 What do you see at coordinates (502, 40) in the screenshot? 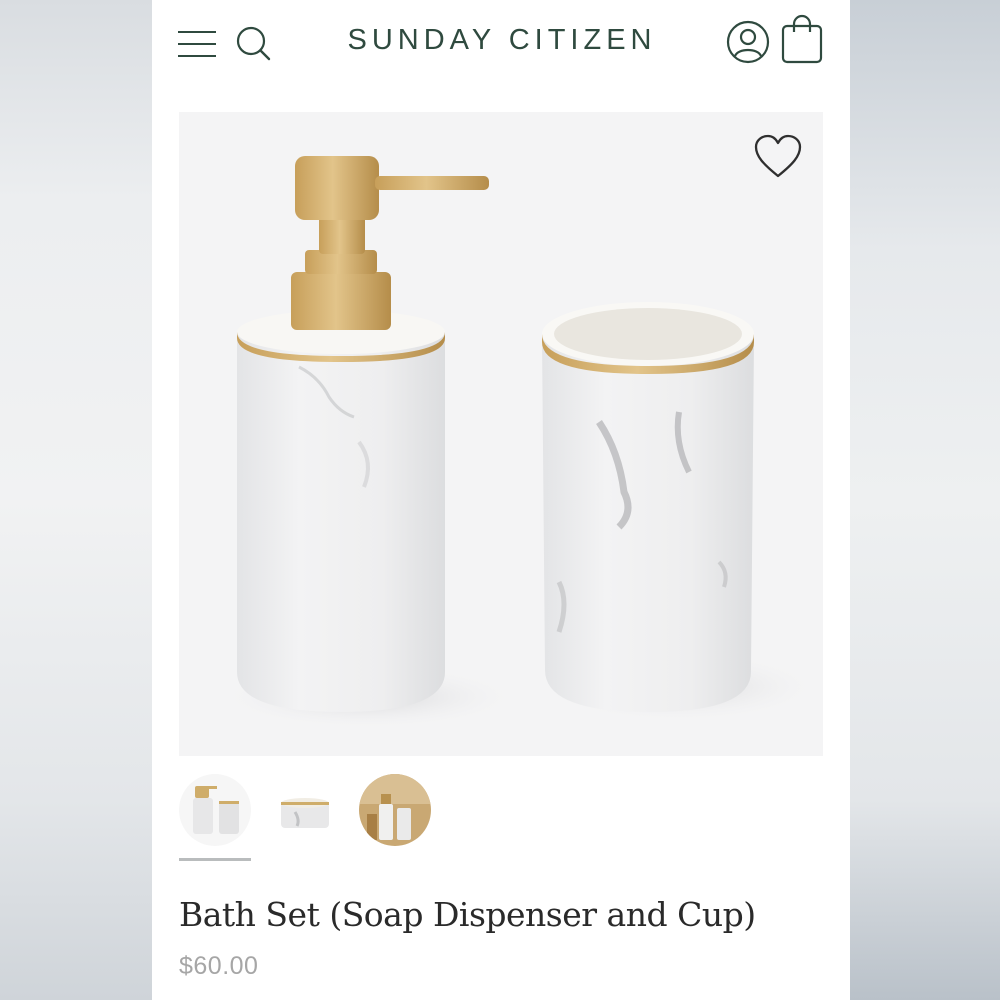
I see `brand-logo: SUNDAY CITIZEN` at bounding box center [502, 40].